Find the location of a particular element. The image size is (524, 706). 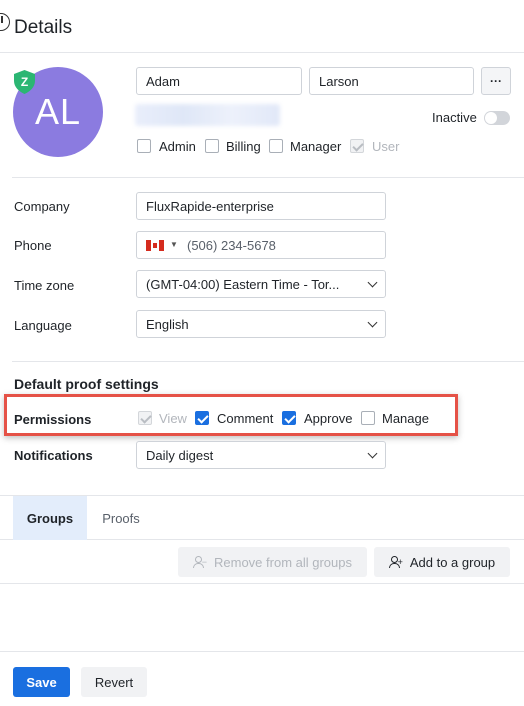

company-value: FluxRapide-enterprise is located at coordinates (210, 206).